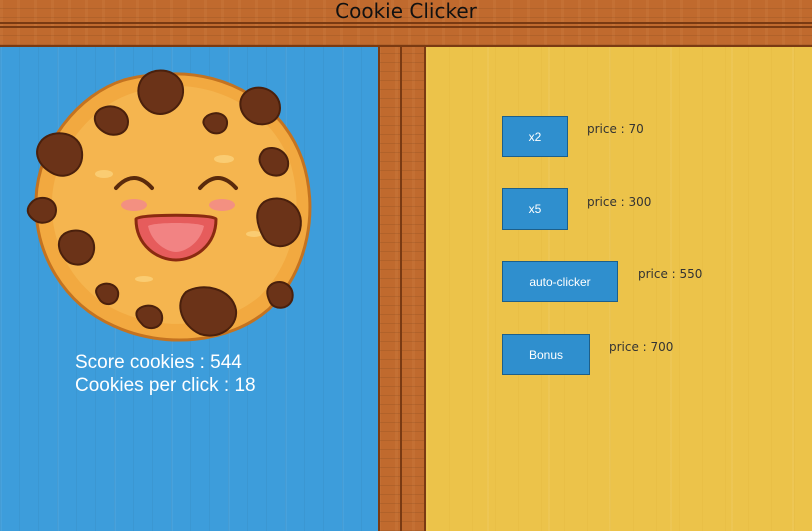  What do you see at coordinates (670, 274) in the screenshot?
I see `auto-clicker-price: price : 550` at bounding box center [670, 274].